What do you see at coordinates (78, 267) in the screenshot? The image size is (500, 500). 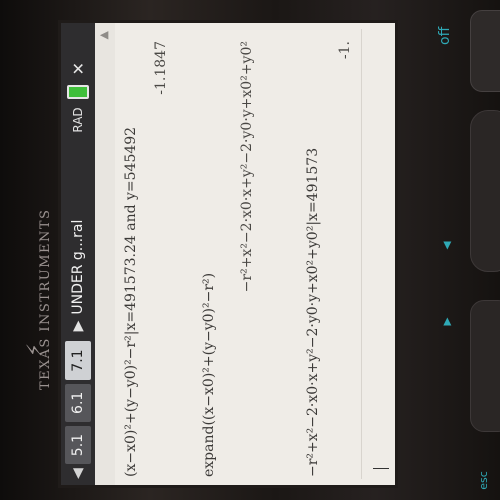 I see `document-title: UNDER g...ral` at bounding box center [78, 267].